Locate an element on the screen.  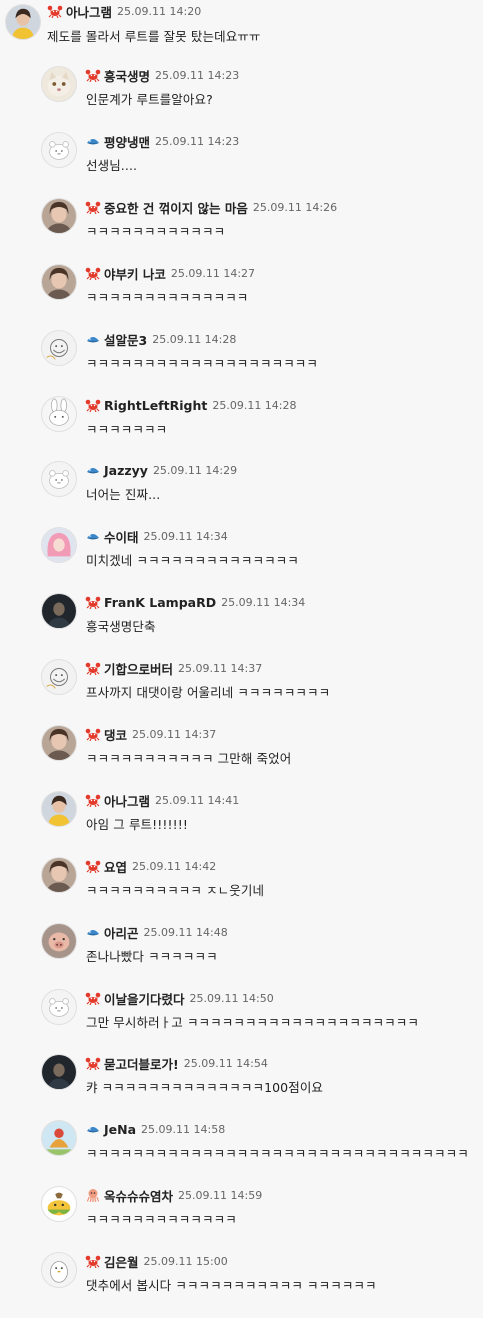
comment-meta: 아리곤 25.09.11 14:48 is located at coordinates (156, 932).